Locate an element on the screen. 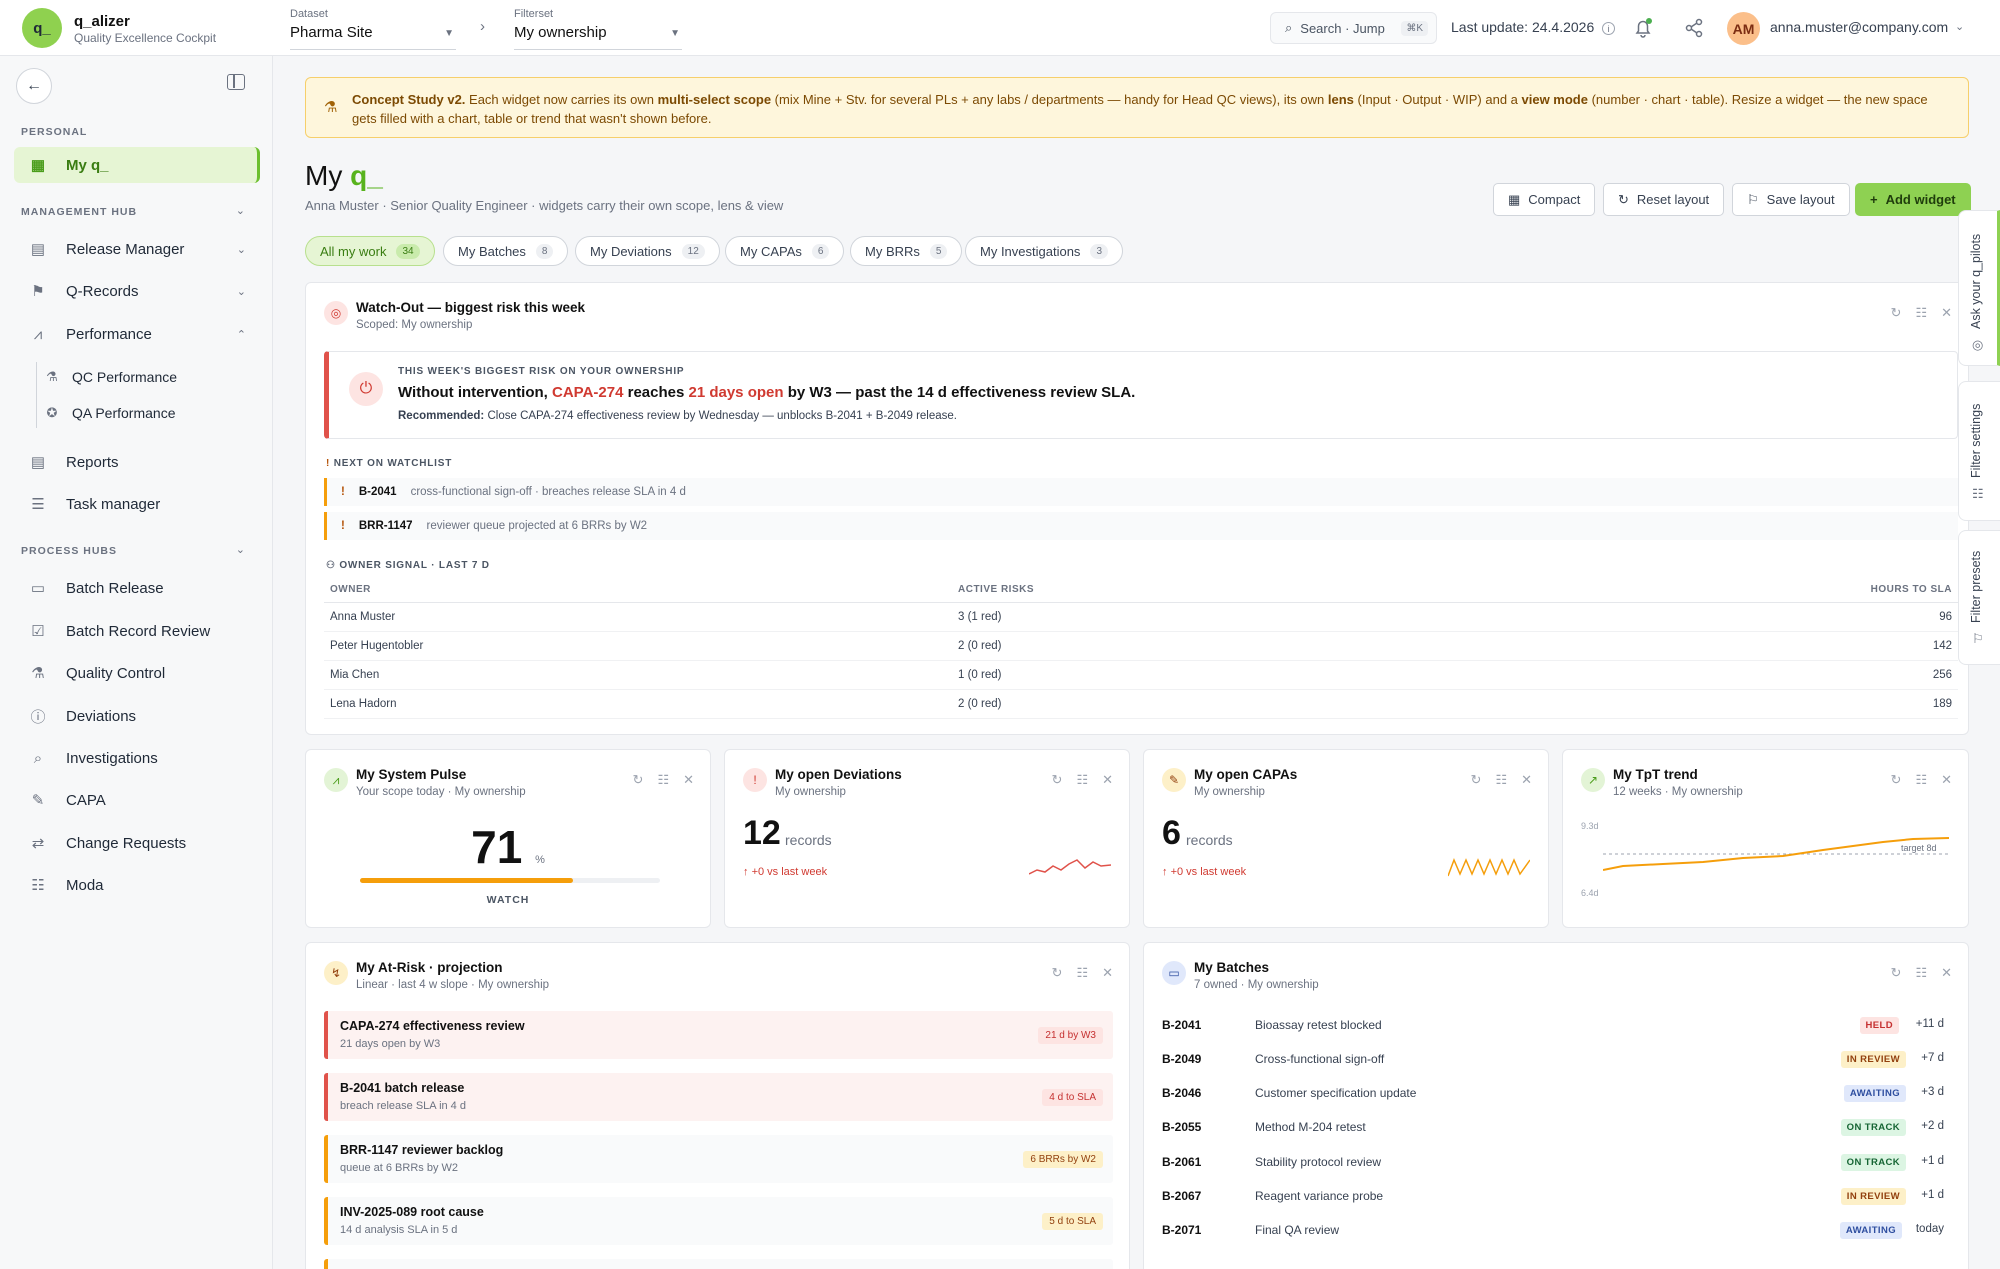 The image size is (2000, 1269). info-icon: i is located at coordinates (1609, 28).